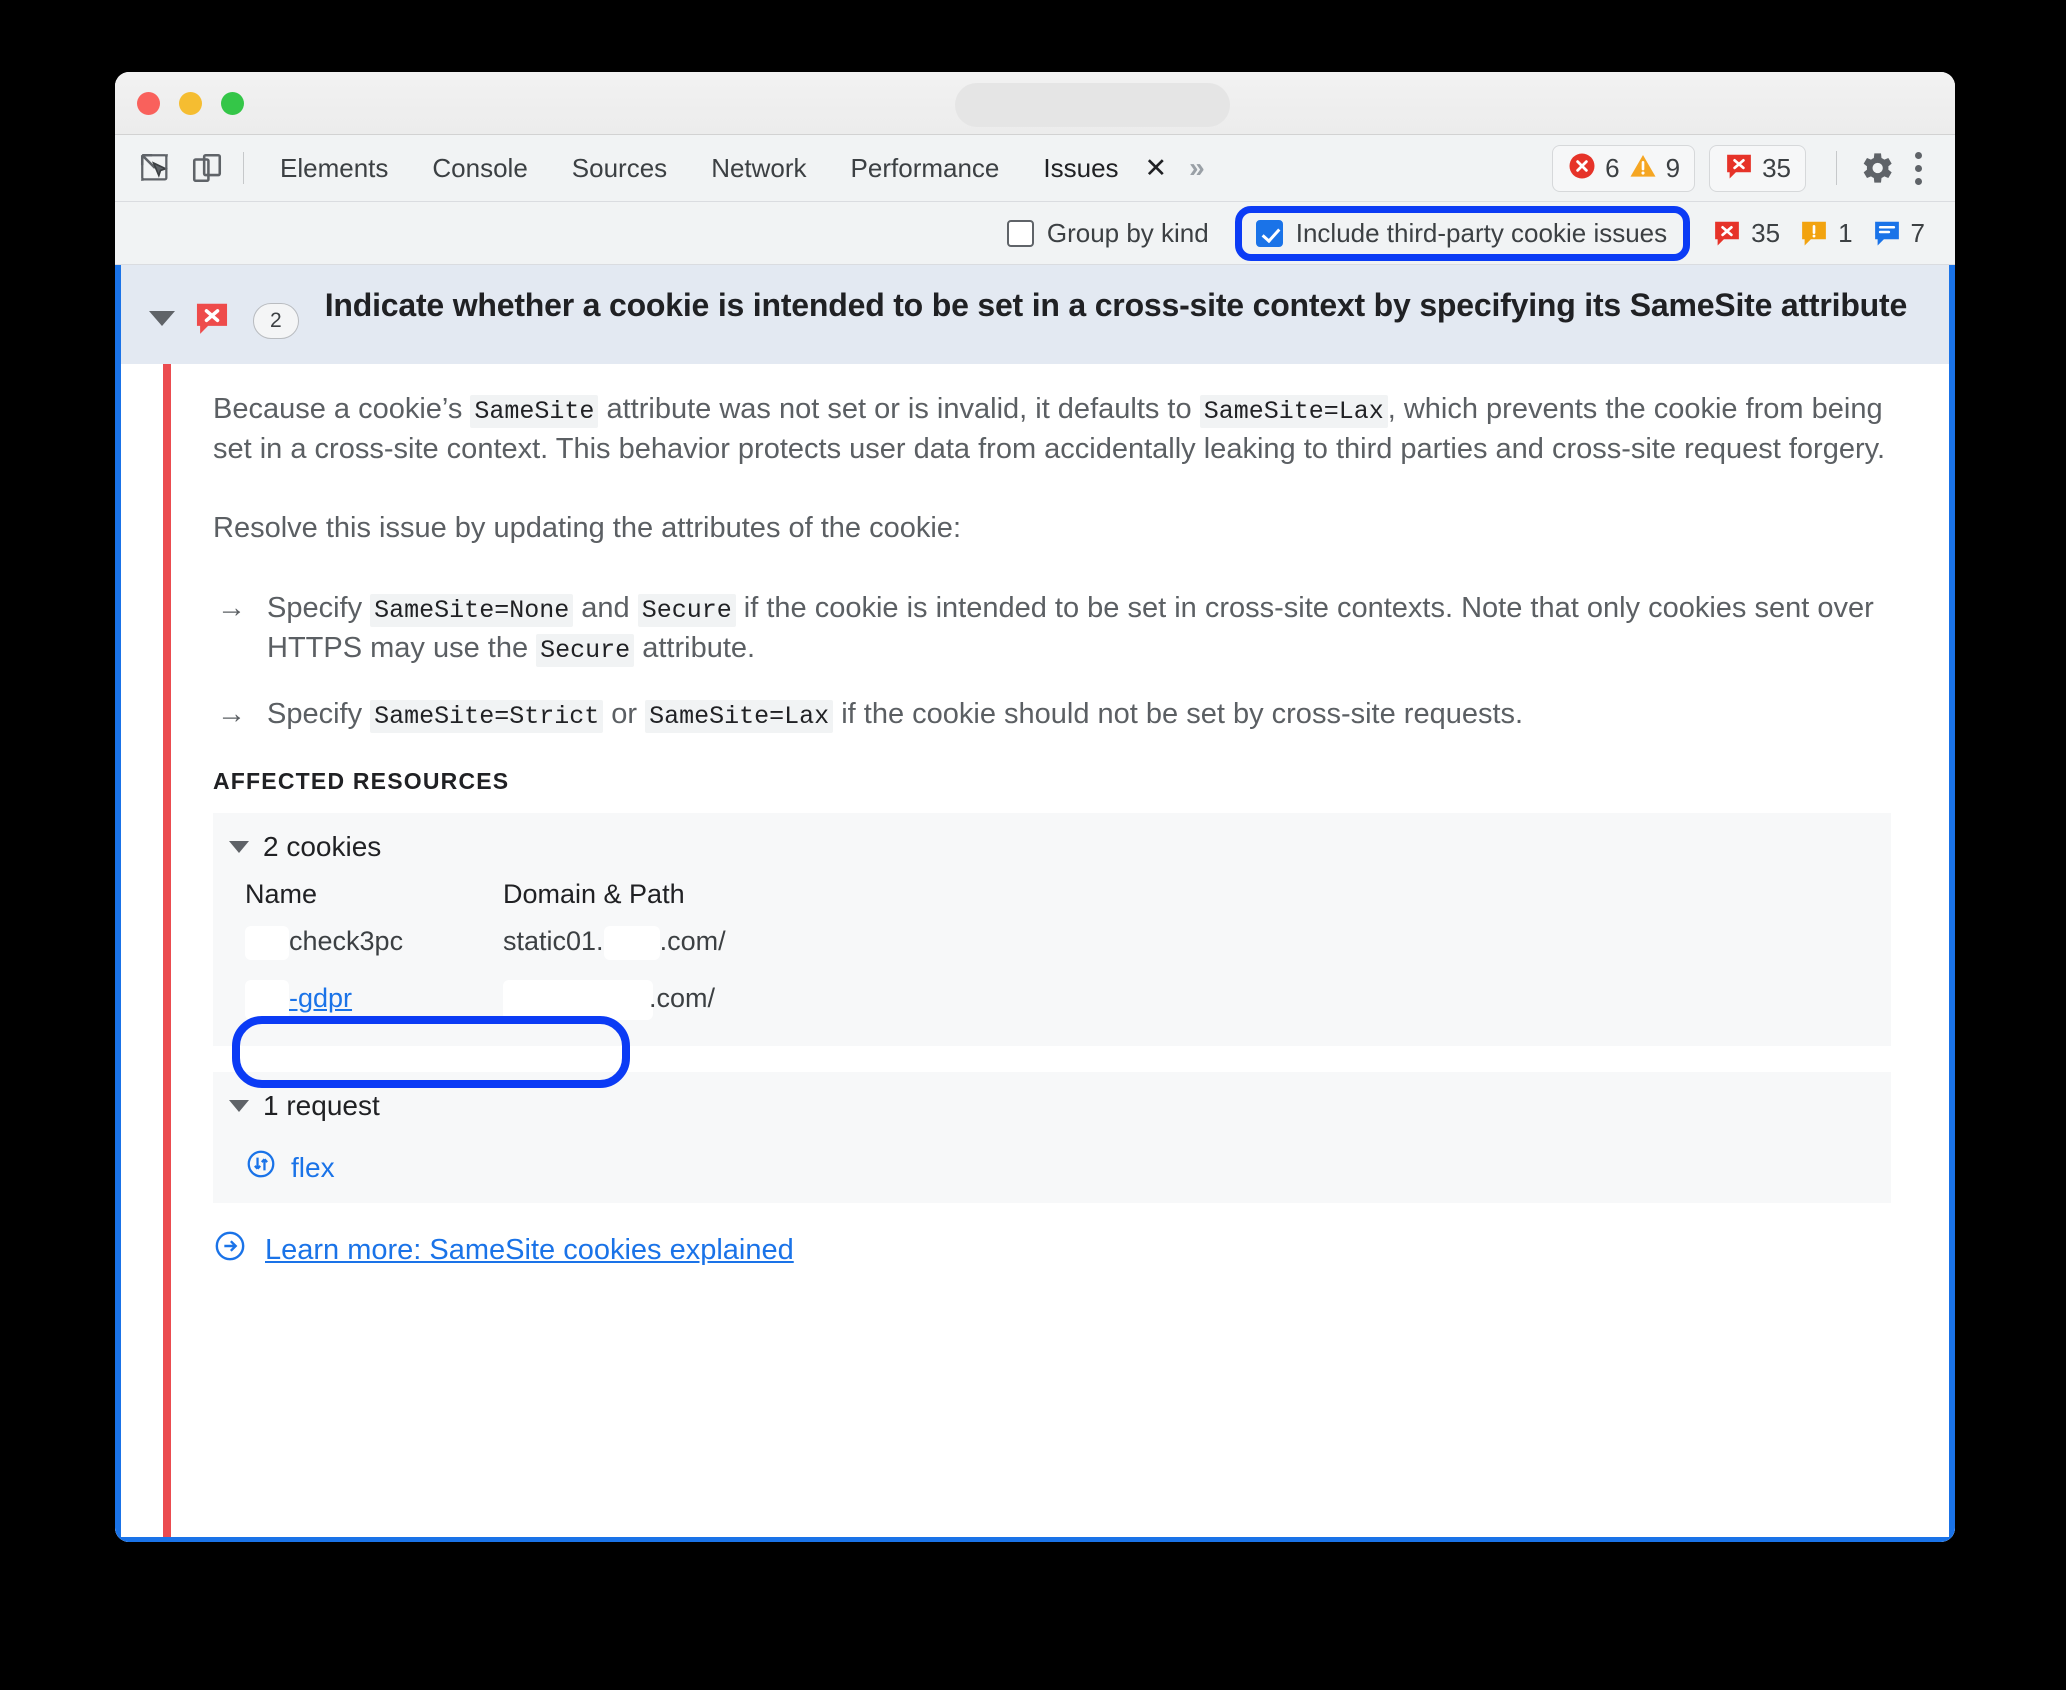 Image resolution: width=2066 pixels, height=1690 pixels. I want to click on more-tabs-icon: », so click(1195, 168).